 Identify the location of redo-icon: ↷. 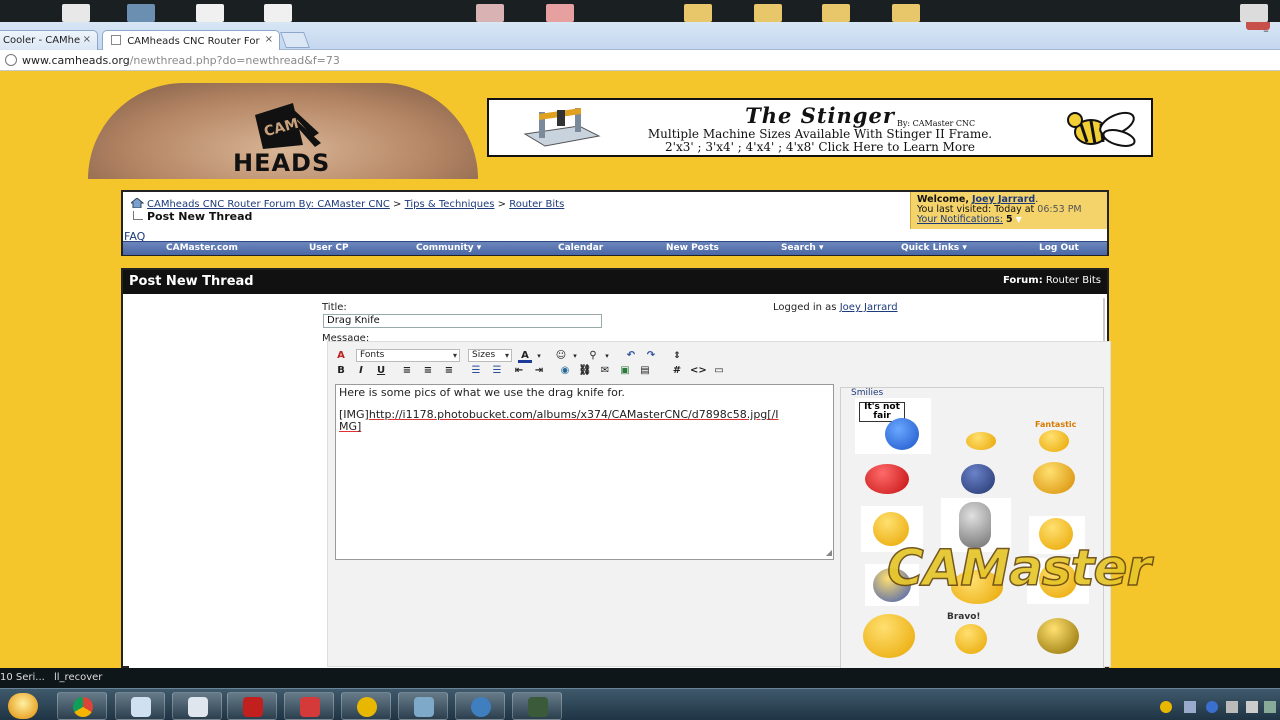
(651, 356).